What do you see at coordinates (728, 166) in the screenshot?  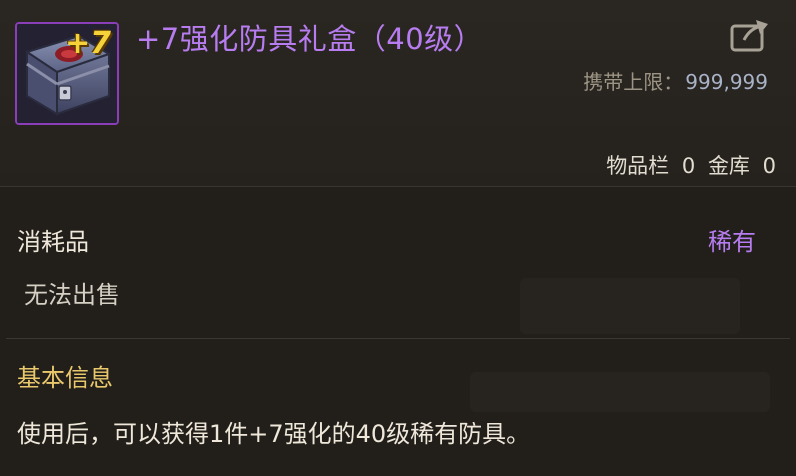 I see `vault-label: 金库` at bounding box center [728, 166].